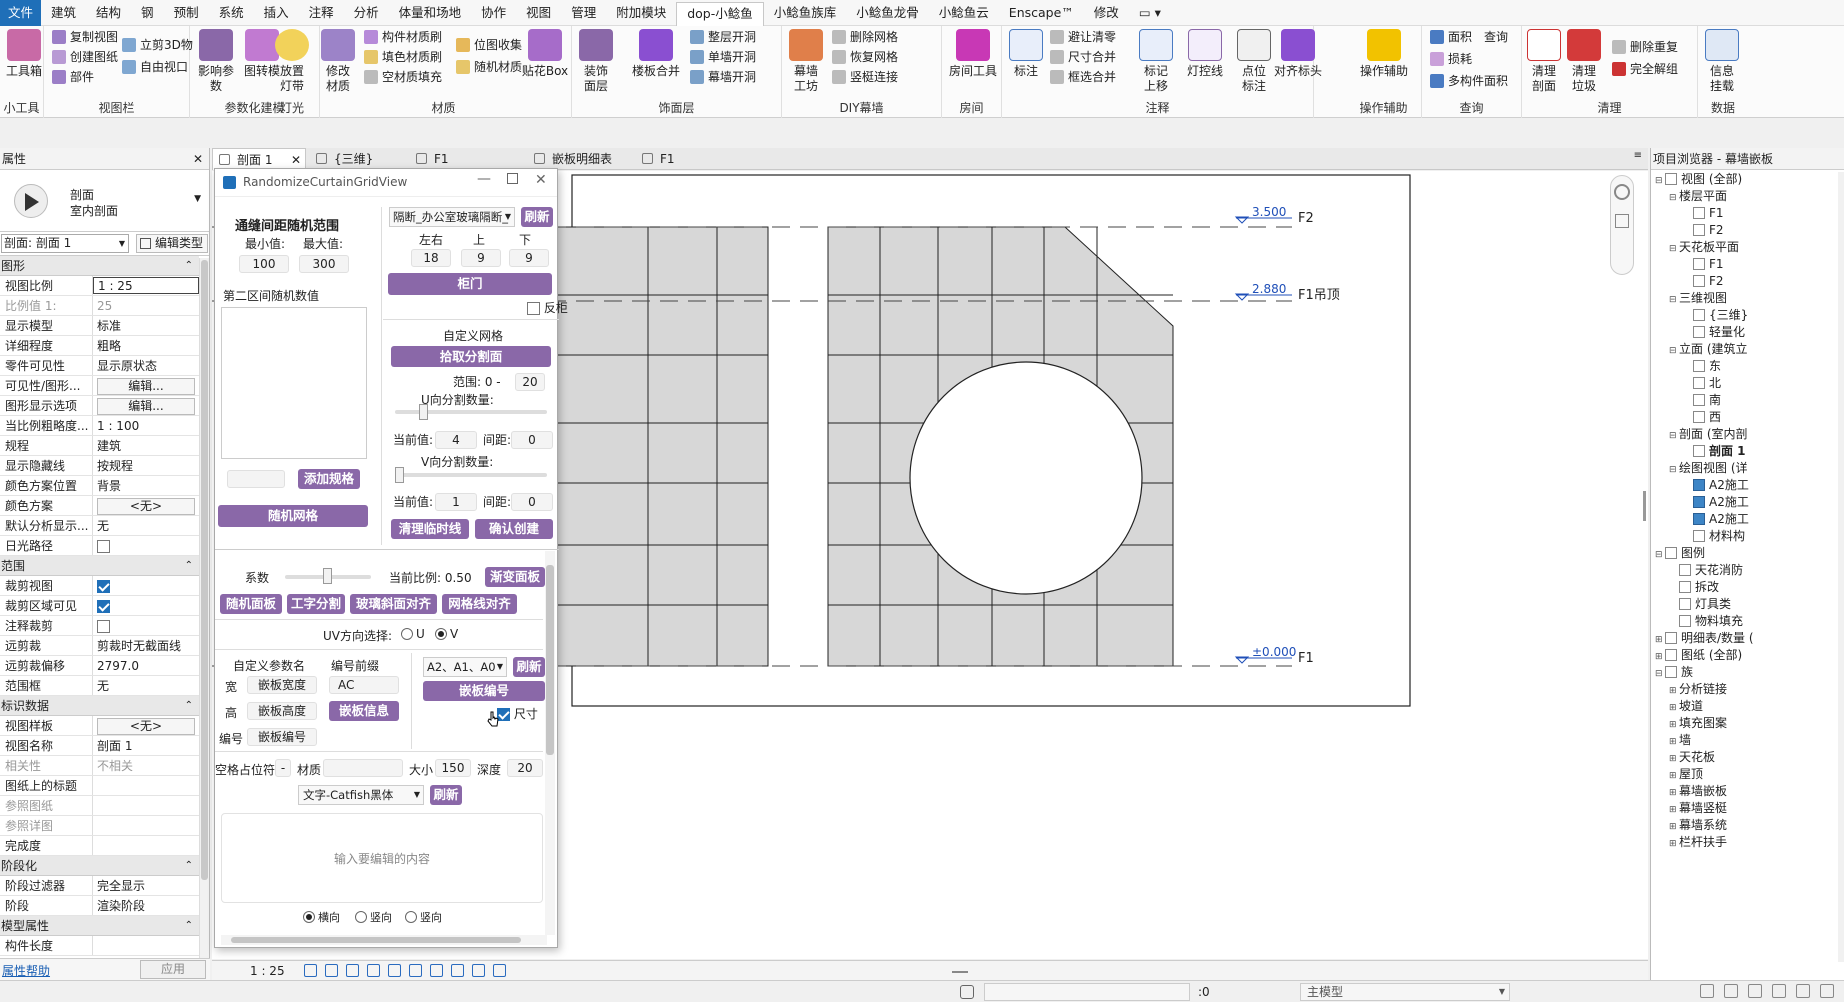 The image size is (1844, 1002). What do you see at coordinates (453, 768) in the screenshot?
I see `size-input: 150` at bounding box center [453, 768].